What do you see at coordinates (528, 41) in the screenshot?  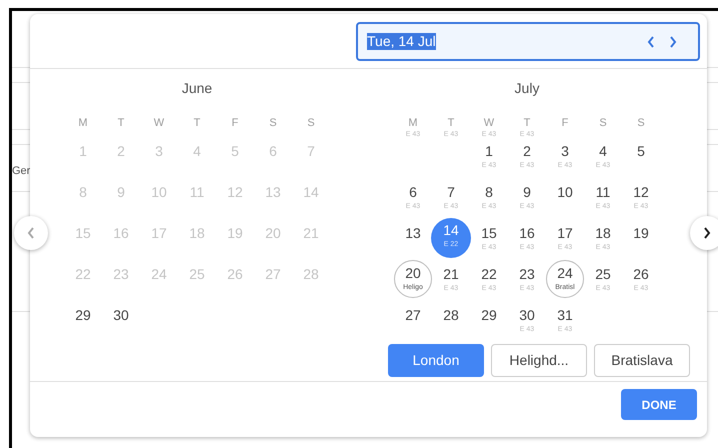 I see `date-field: Tue, 14 Jul` at bounding box center [528, 41].